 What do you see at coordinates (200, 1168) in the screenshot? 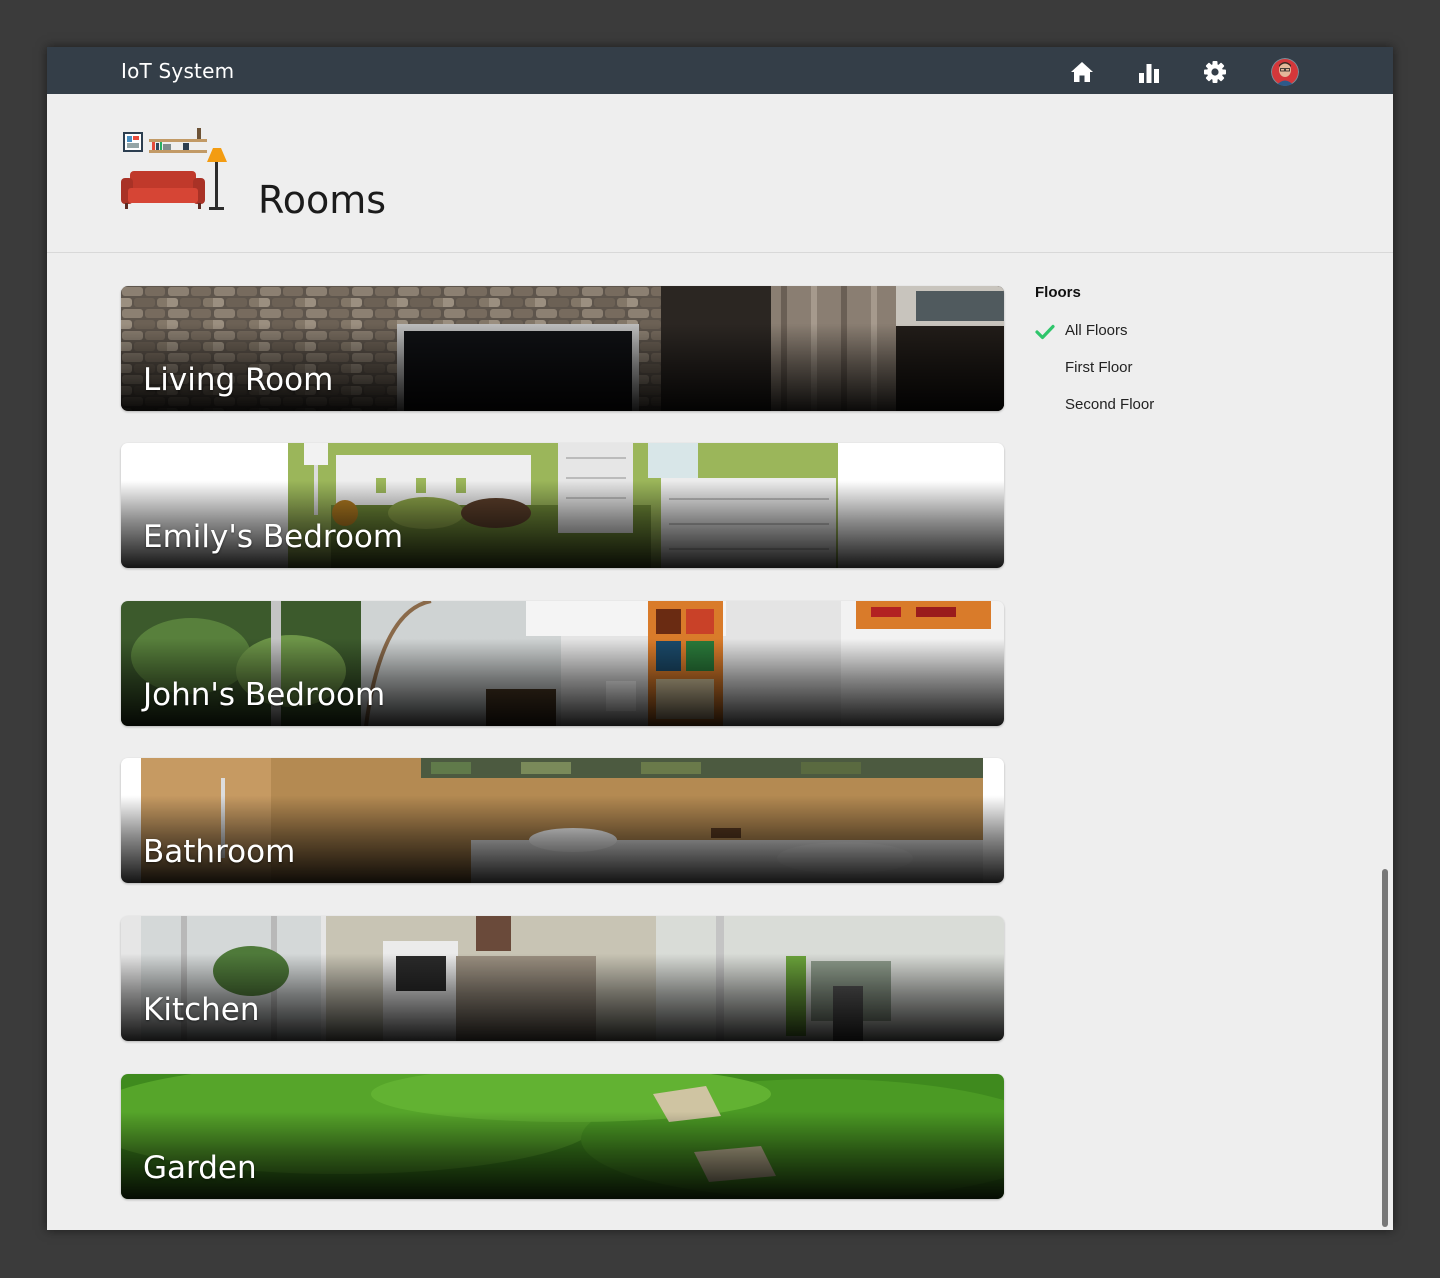
I see `room-name: Garden` at bounding box center [200, 1168].